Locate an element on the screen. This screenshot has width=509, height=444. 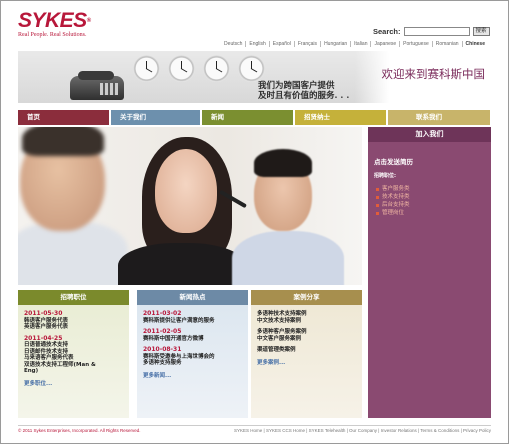
position-link: 管理岗位 is located at coordinates (433, 213).